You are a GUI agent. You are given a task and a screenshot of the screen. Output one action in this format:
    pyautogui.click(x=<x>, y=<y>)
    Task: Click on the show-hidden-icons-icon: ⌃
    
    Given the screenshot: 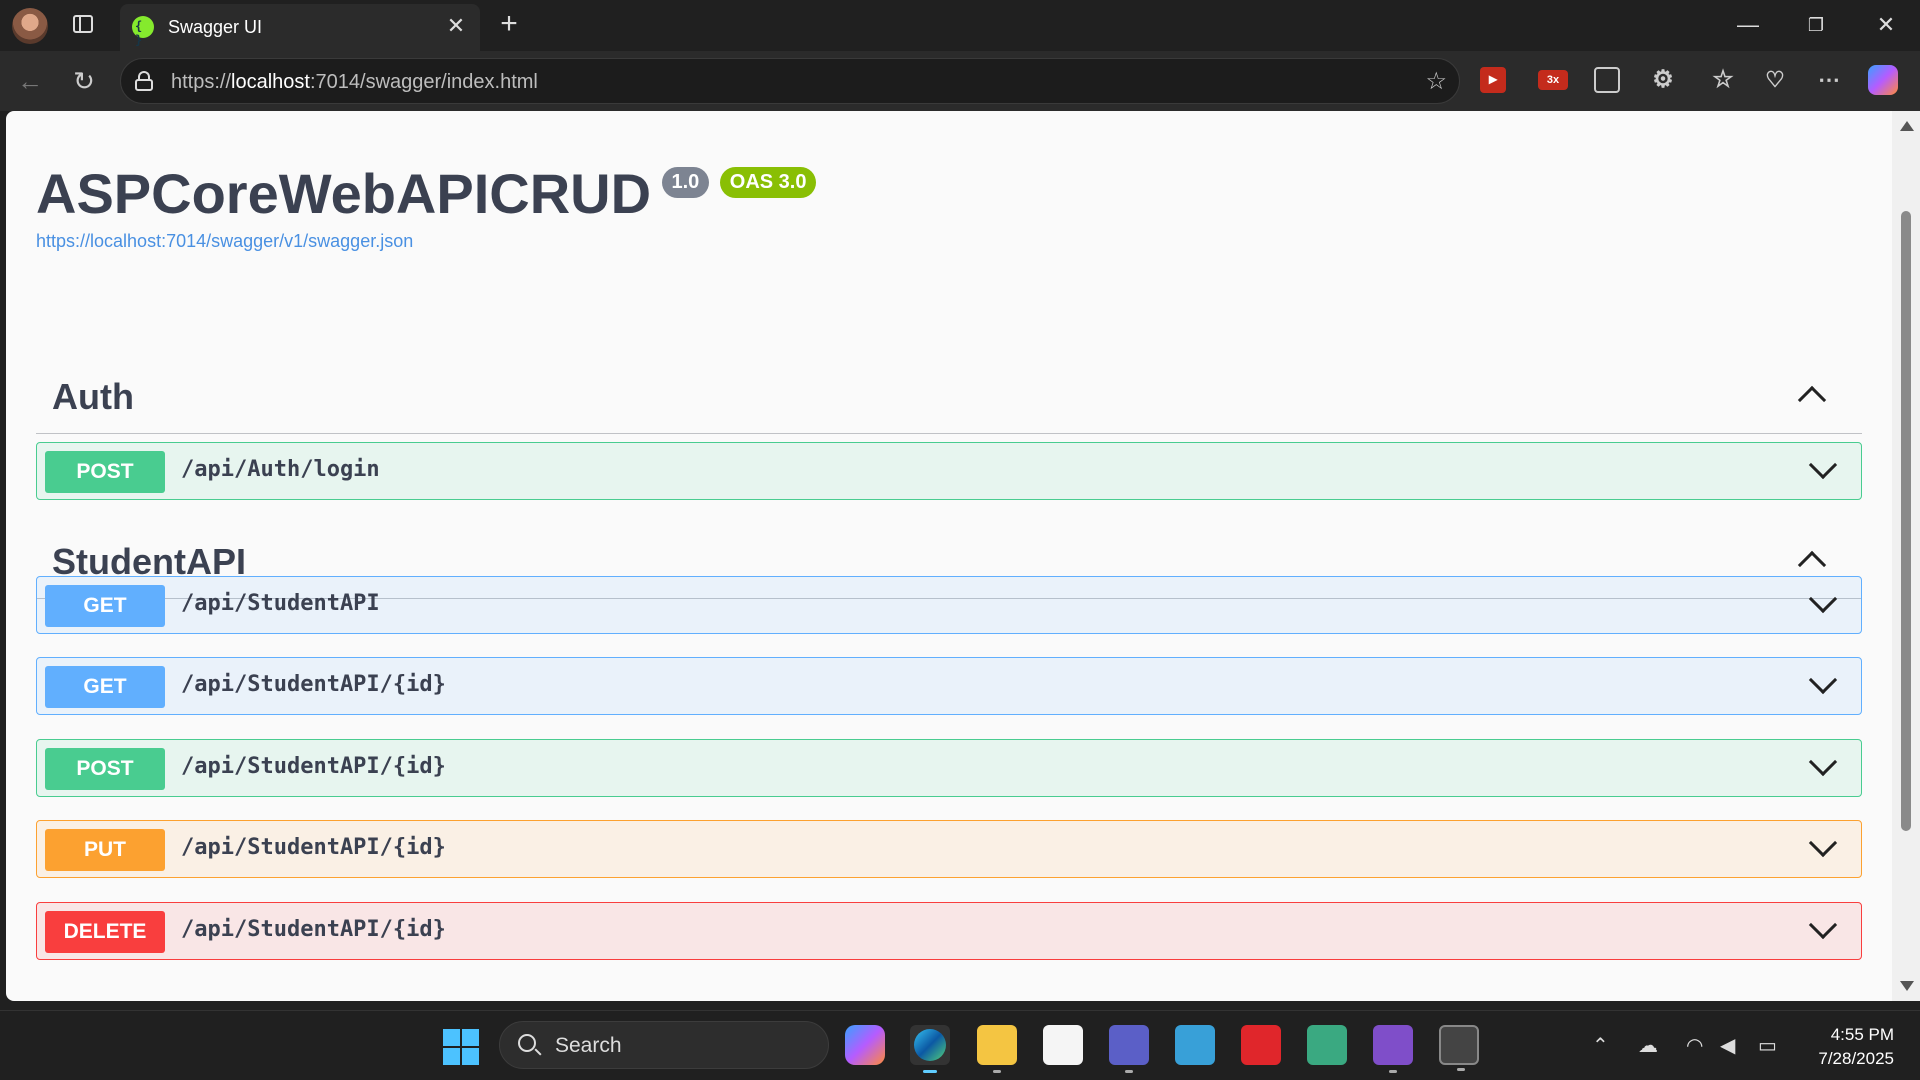 What is the action you would take?
    pyautogui.click(x=1600, y=1045)
    